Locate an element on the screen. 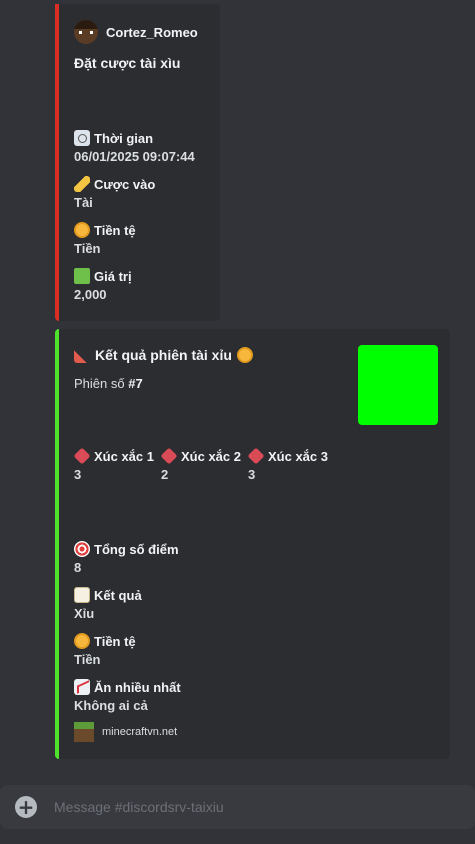 The height and width of the screenshot is (844, 475). money-icon is located at coordinates (82, 276).